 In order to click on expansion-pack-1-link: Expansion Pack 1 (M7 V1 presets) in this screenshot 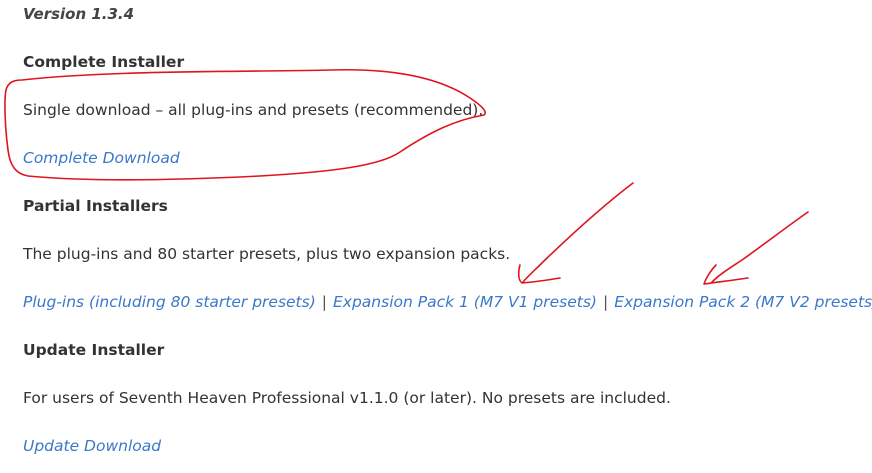, I will do `click(465, 302)`.